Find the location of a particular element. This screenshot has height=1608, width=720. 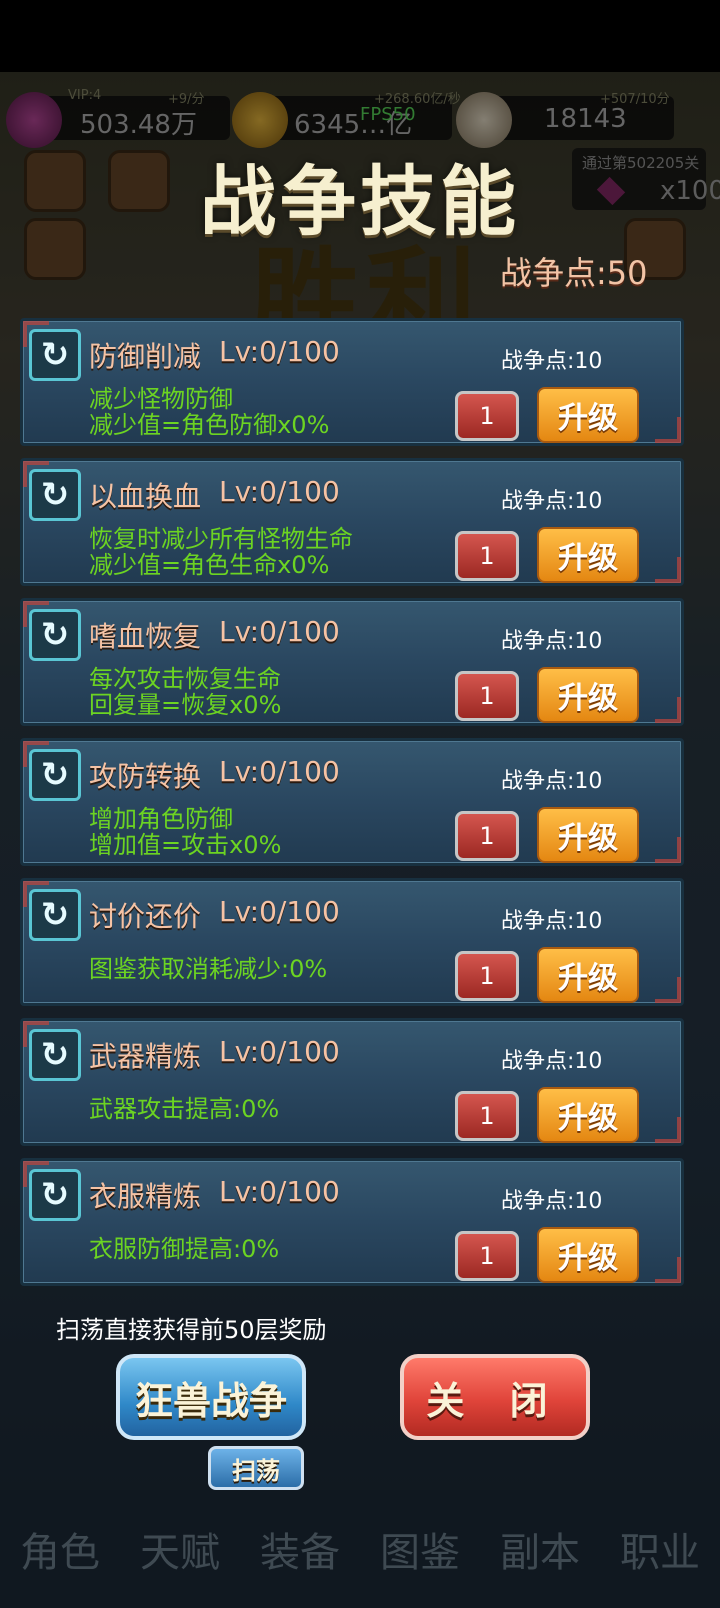

skill-name: 防御削减 is located at coordinates (145, 356).